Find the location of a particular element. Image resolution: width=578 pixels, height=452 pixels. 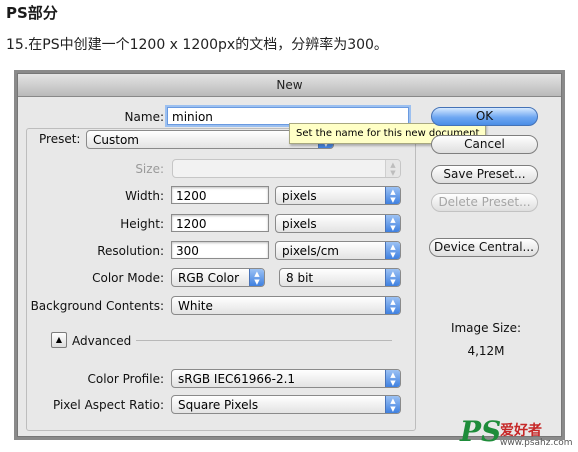

color-mode-select: RGB Color ▲ ▼ is located at coordinates (218, 277).